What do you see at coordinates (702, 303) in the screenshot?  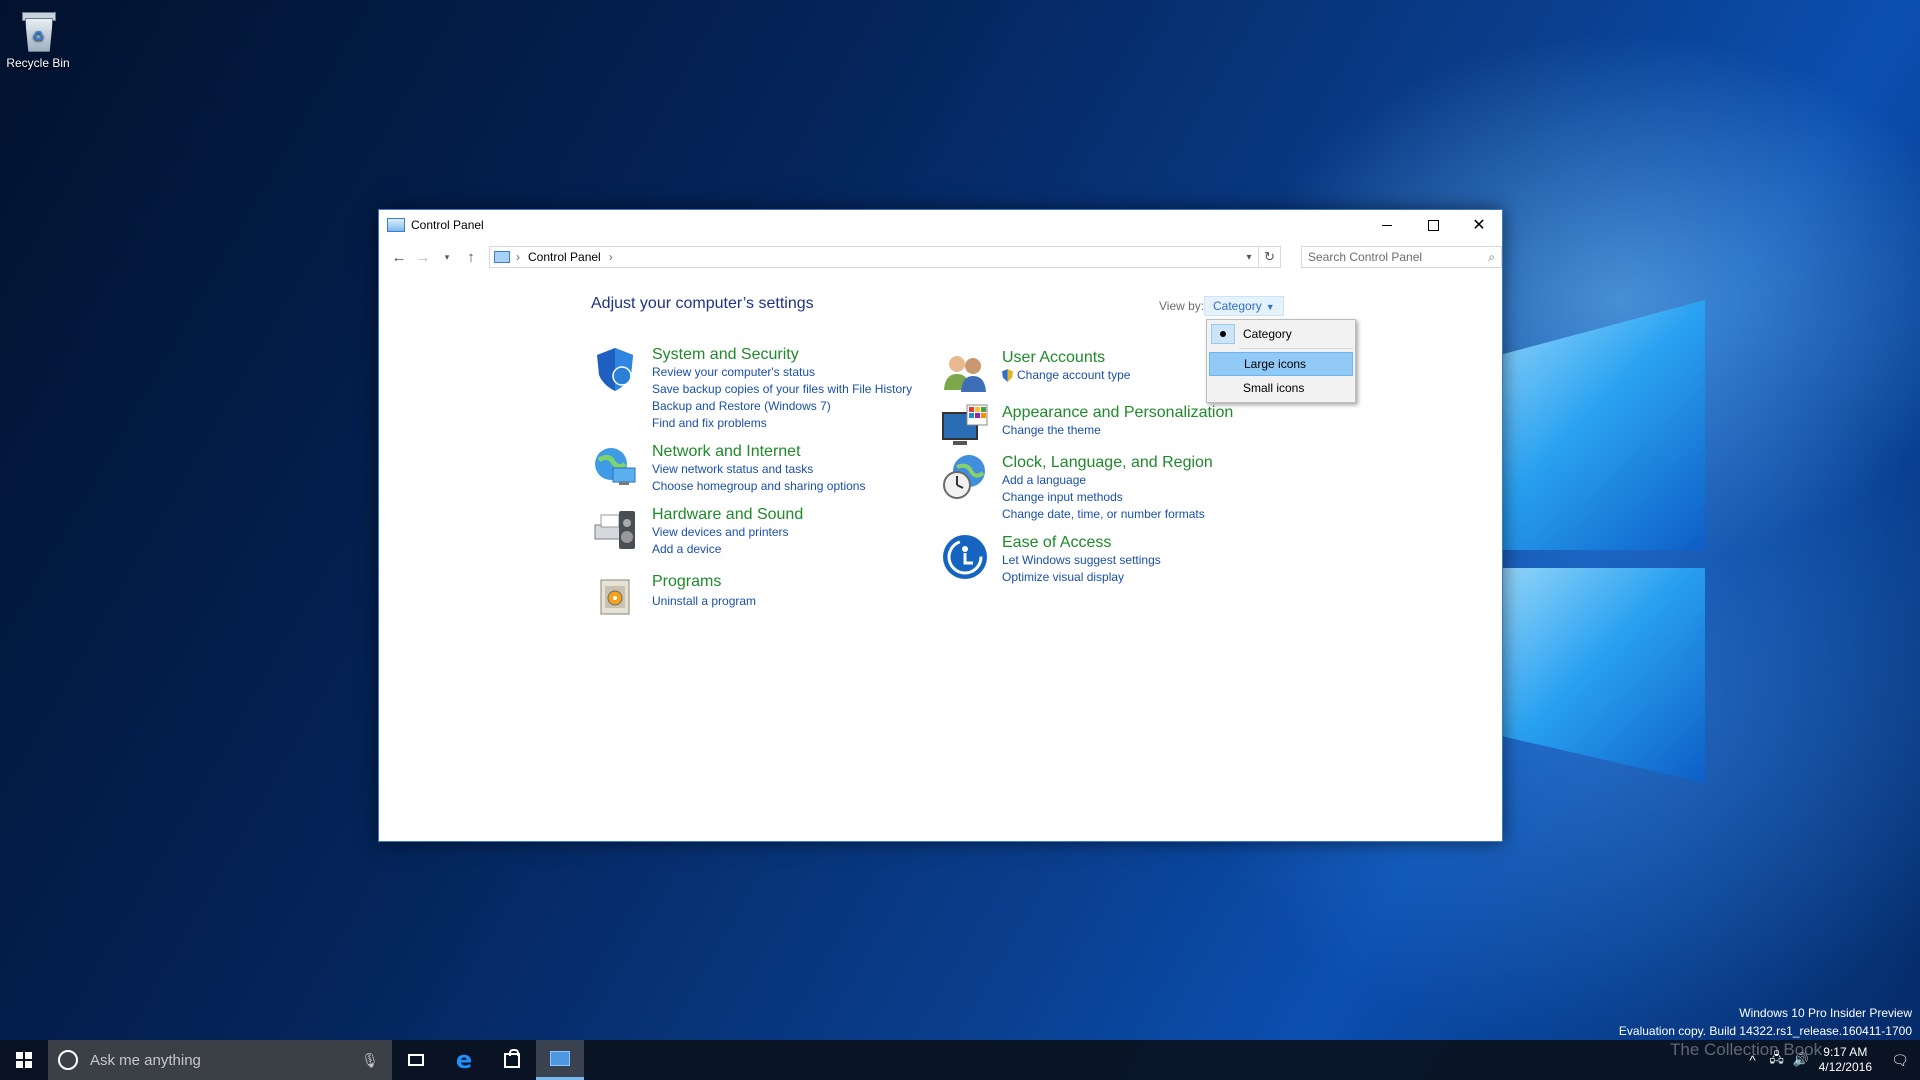 I see `page-title: Adjust your computer’s settings` at bounding box center [702, 303].